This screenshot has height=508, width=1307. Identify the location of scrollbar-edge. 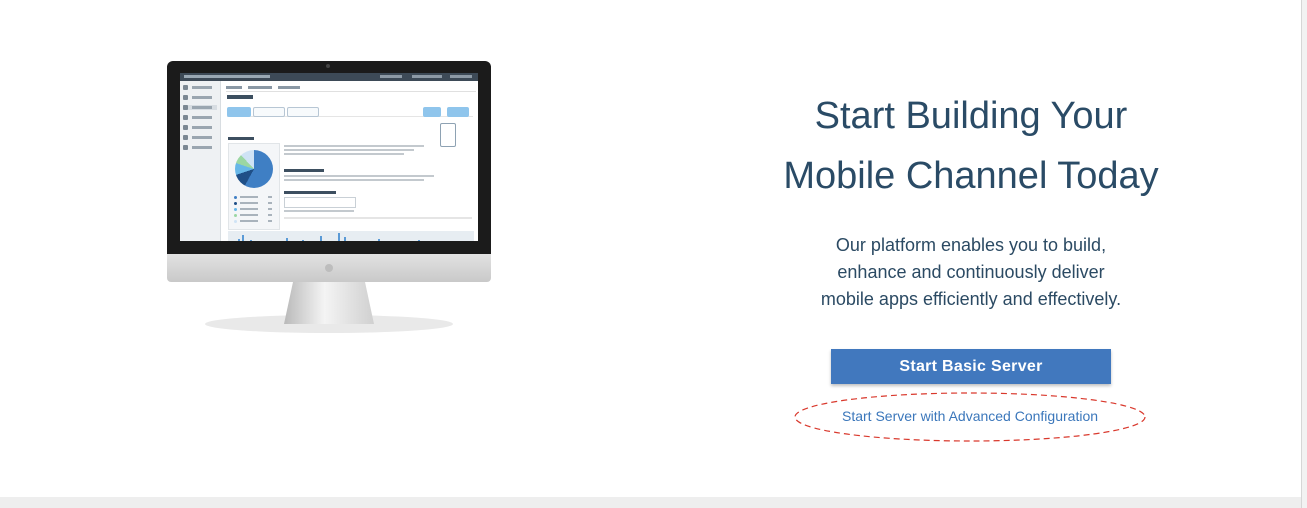
(1304, 254).